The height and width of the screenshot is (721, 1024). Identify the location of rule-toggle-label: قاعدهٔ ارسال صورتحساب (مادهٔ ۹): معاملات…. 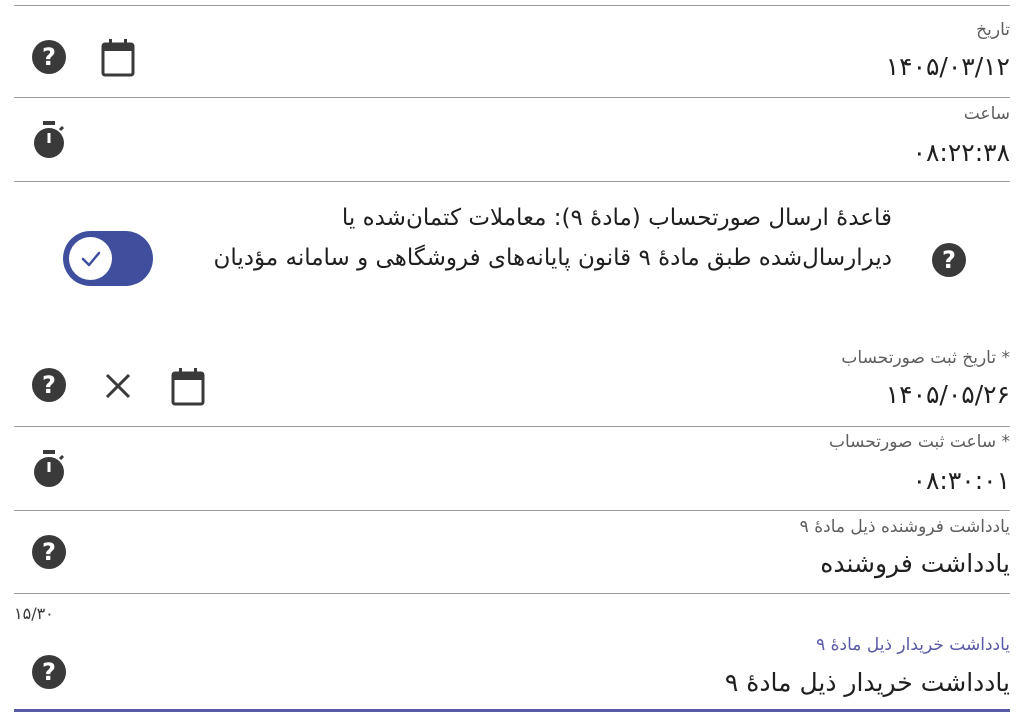
(552, 238).